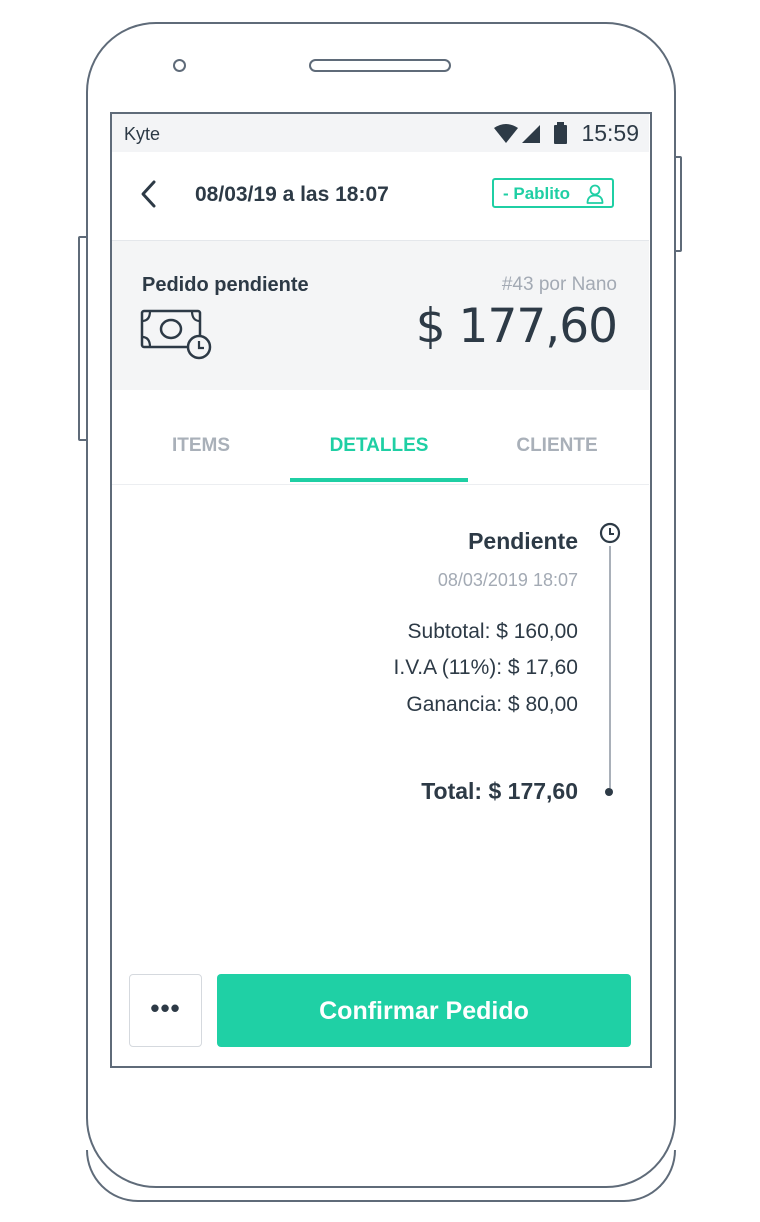 This screenshot has width=760, height=1222. What do you see at coordinates (559, 284) in the screenshot?
I see `order-reference: #43 por Nano` at bounding box center [559, 284].